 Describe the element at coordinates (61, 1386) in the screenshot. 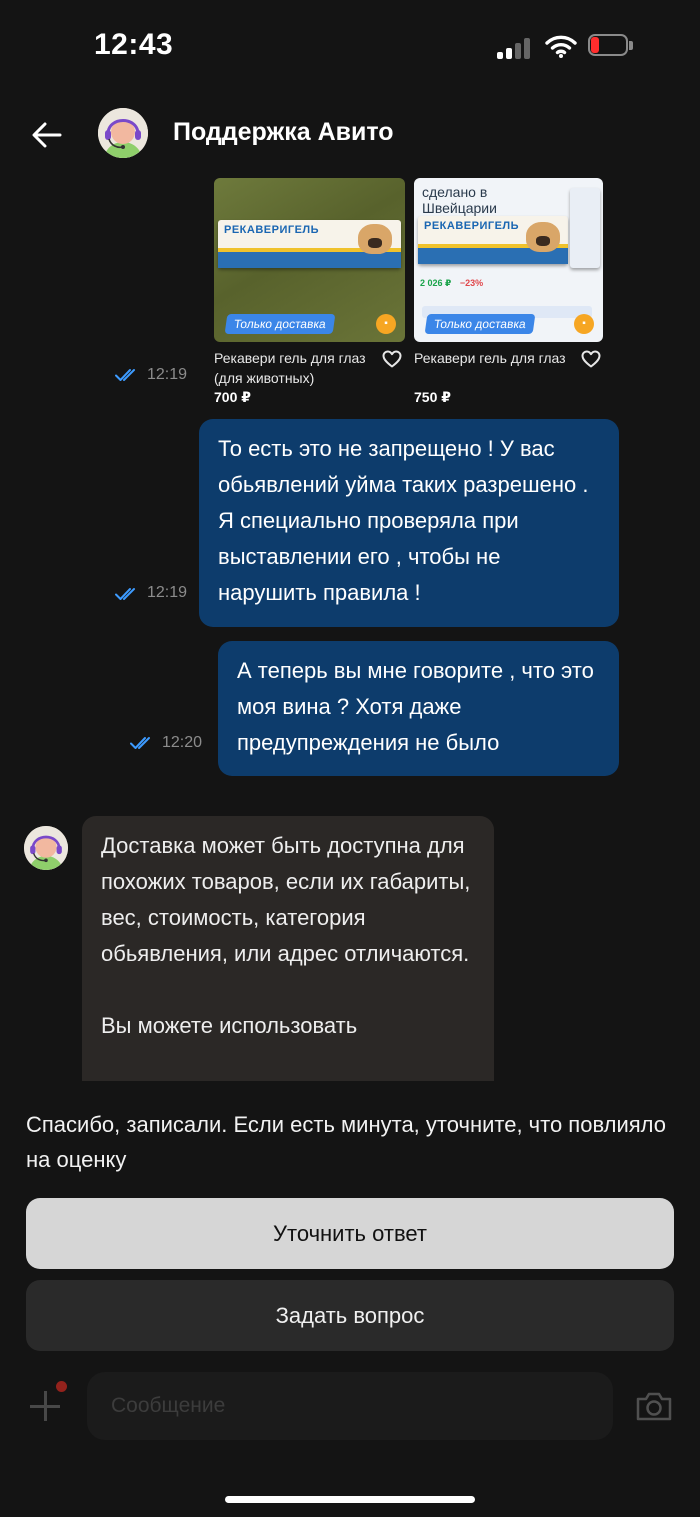

I see `notification-dot` at that location.